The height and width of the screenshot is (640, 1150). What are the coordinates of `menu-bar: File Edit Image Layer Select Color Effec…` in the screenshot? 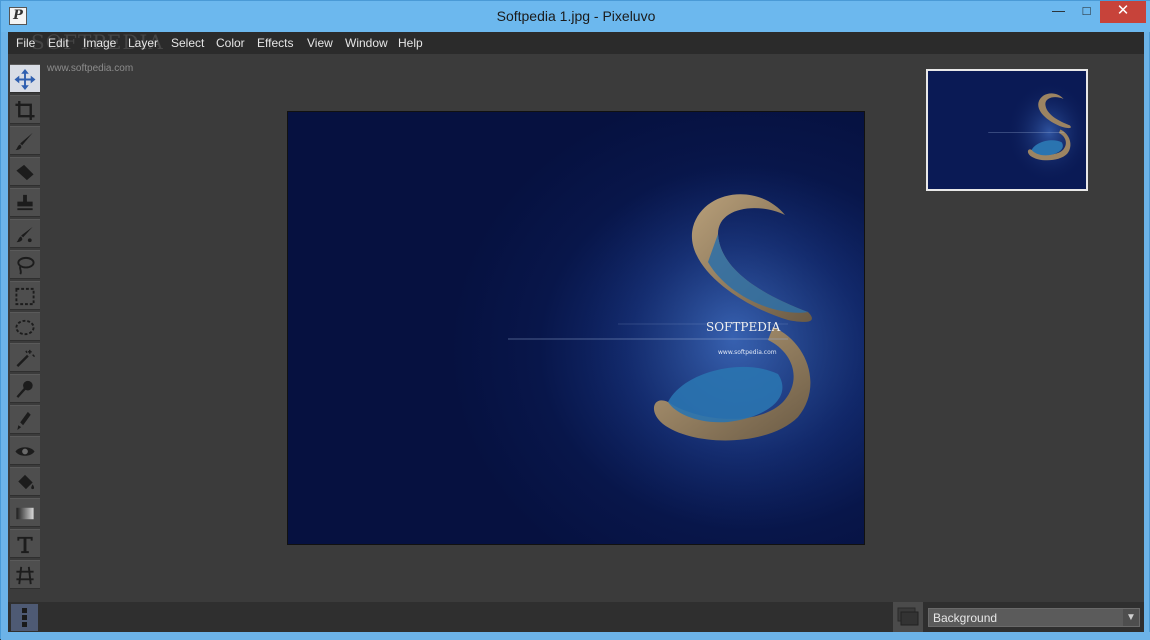 It's located at (576, 43).